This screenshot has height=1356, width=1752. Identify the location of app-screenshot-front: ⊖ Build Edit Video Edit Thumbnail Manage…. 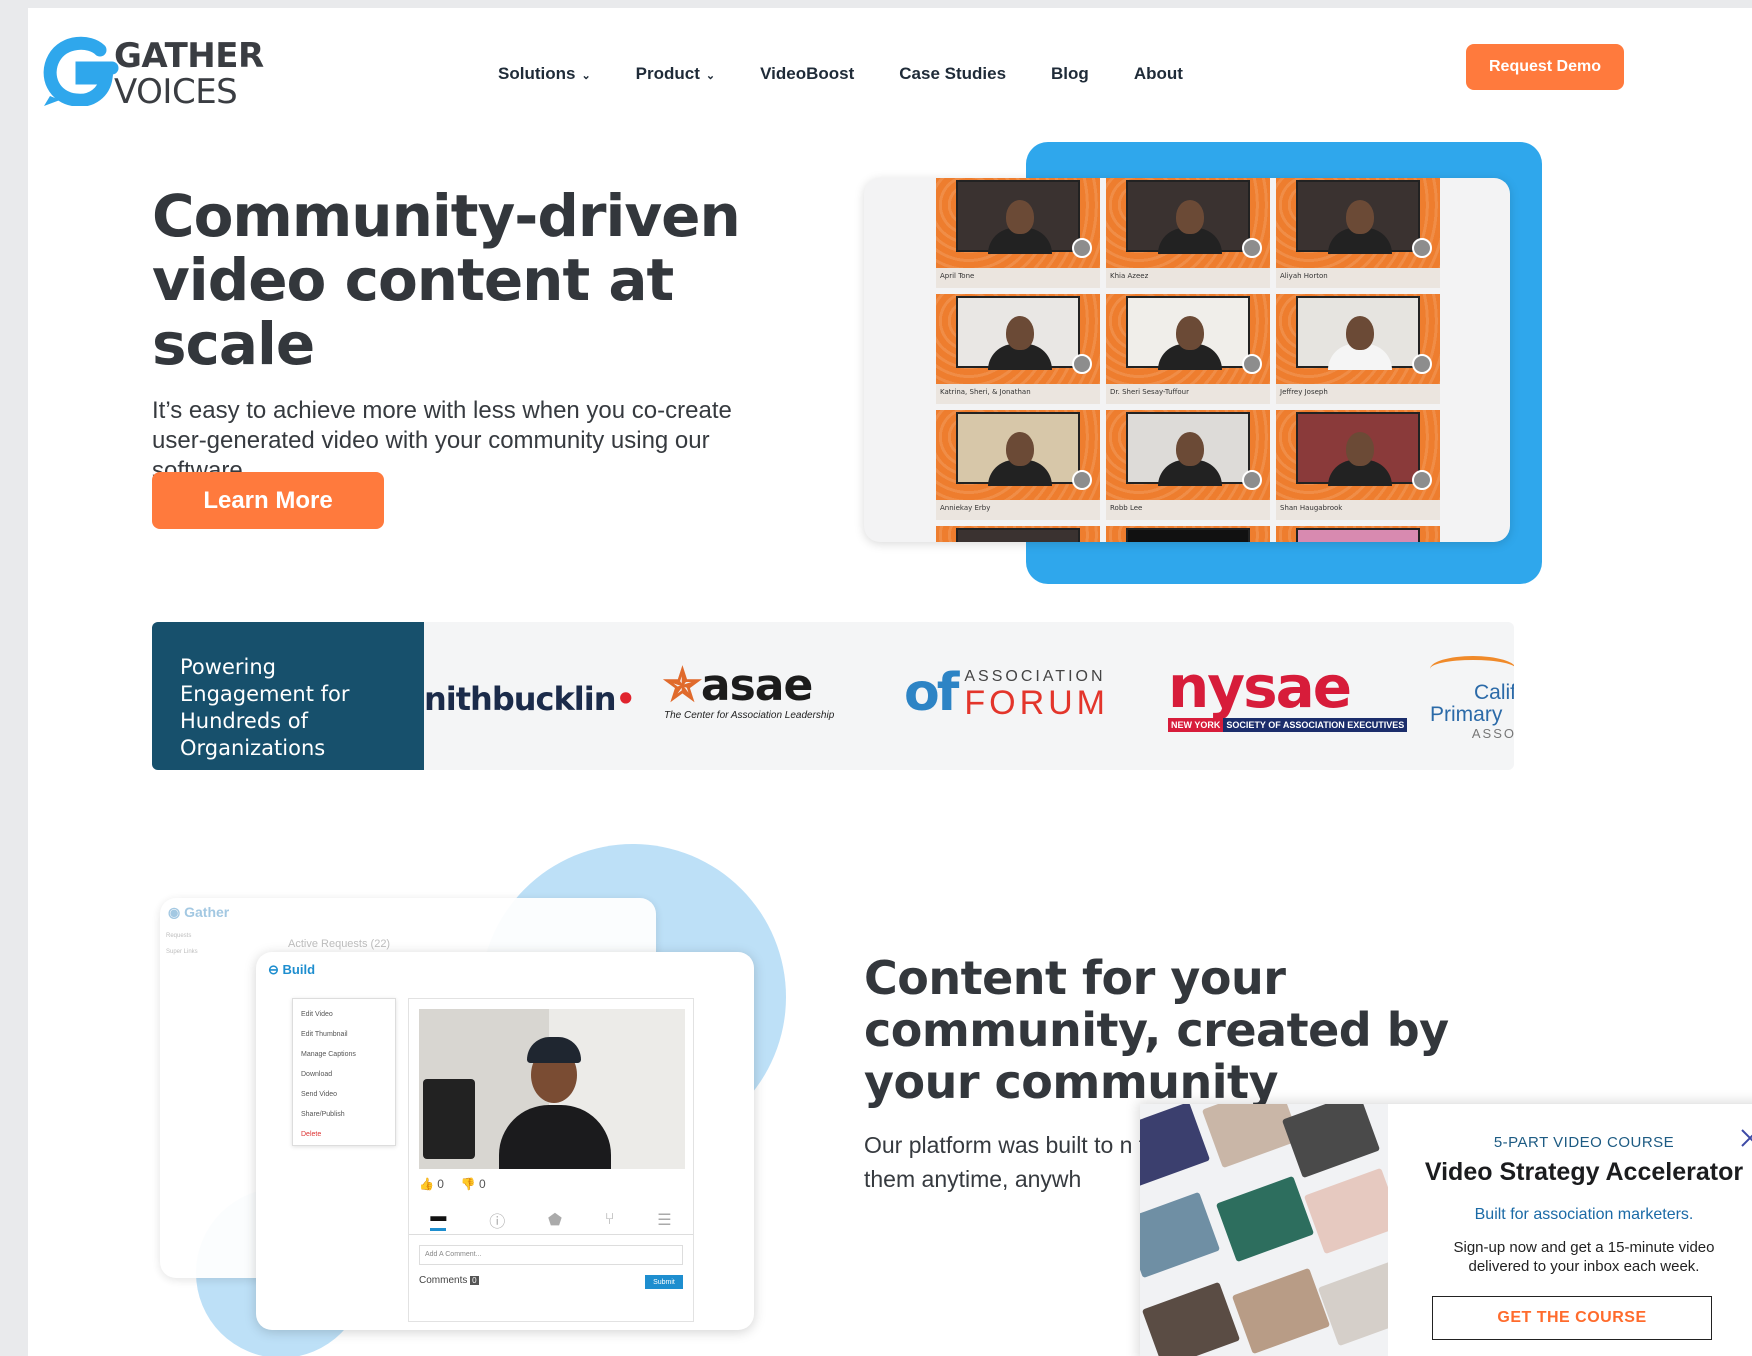
(505, 1141).